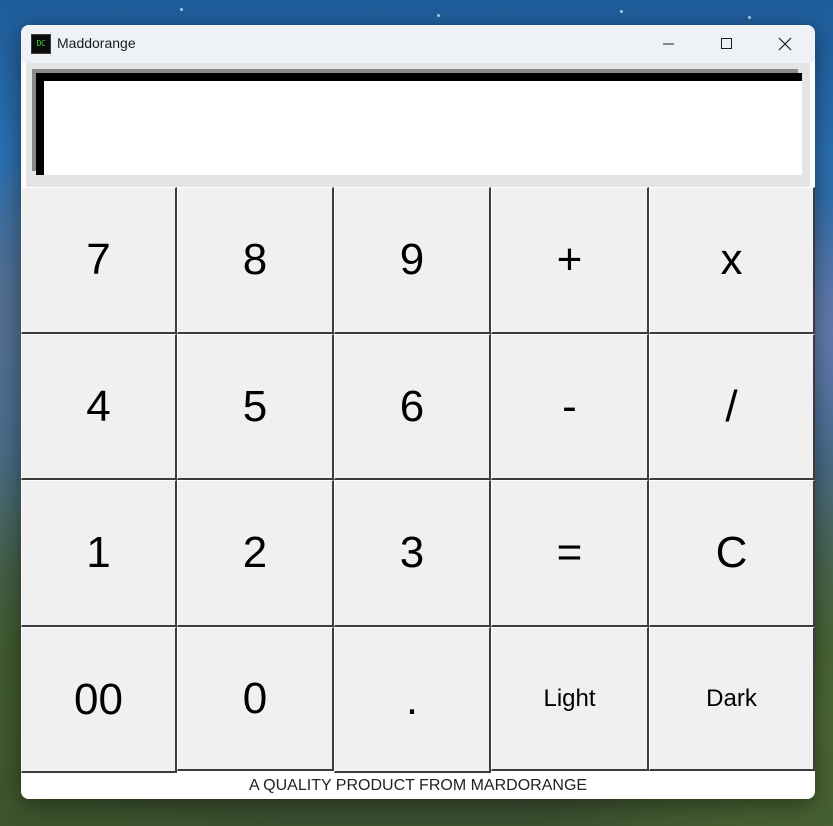 The height and width of the screenshot is (826, 833). What do you see at coordinates (255, 553) in the screenshot?
I see `key-2: 2` at bounding box center [255, 553].